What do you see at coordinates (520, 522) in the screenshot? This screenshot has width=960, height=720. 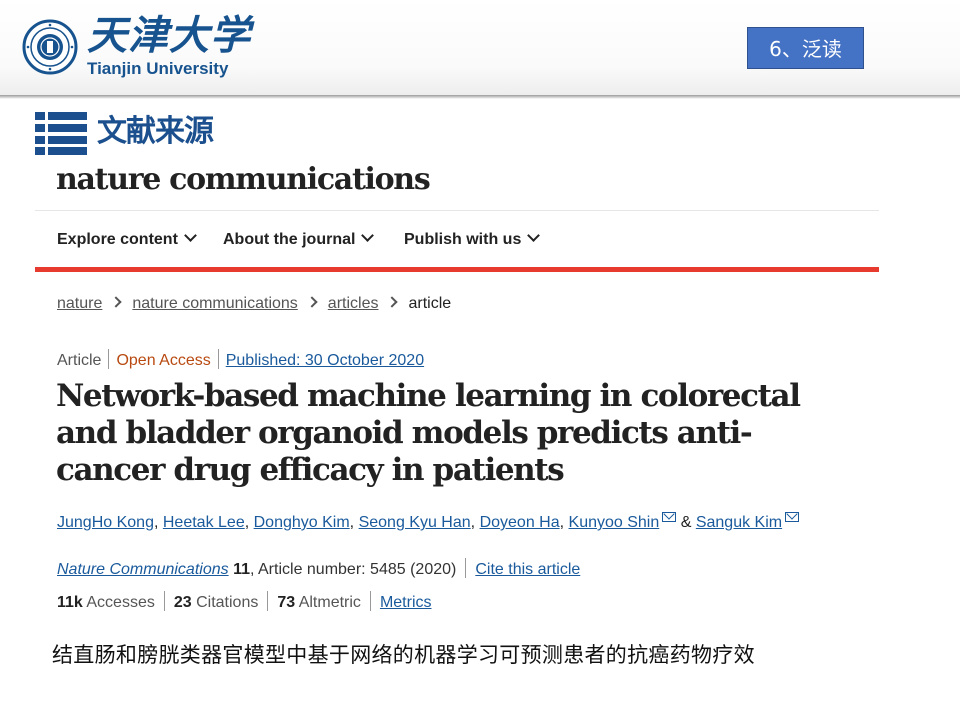 I see `author-link: Doyeon Ha` at bounding box center [520, 522].